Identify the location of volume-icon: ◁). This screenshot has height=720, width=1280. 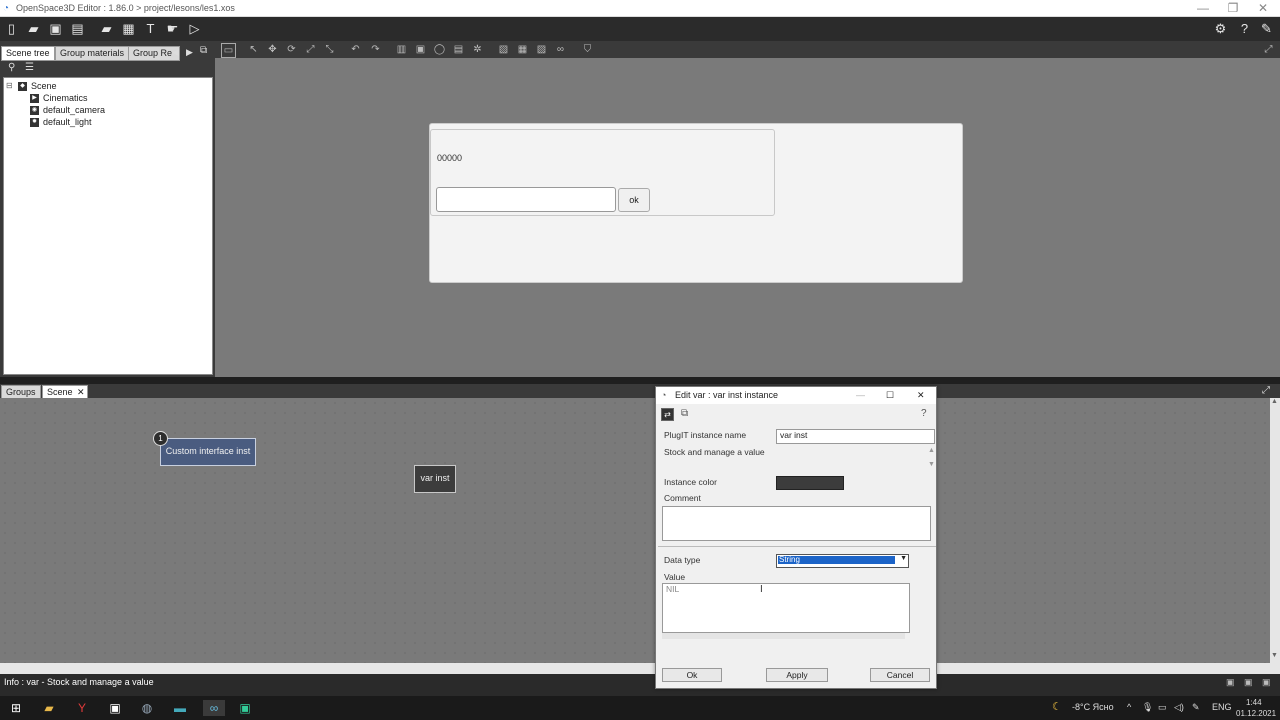
(1179, 707).